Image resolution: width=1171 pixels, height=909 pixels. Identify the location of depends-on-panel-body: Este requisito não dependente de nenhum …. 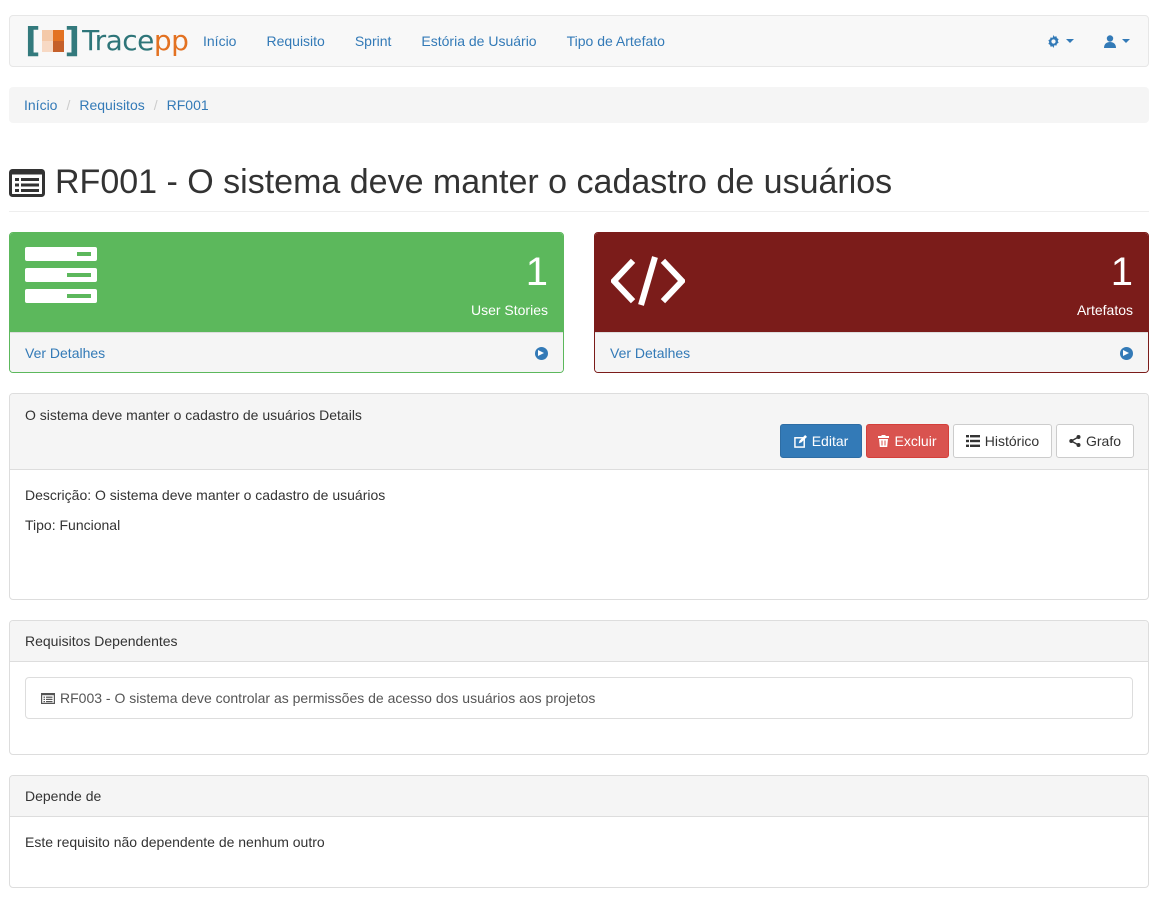
(579, 852).